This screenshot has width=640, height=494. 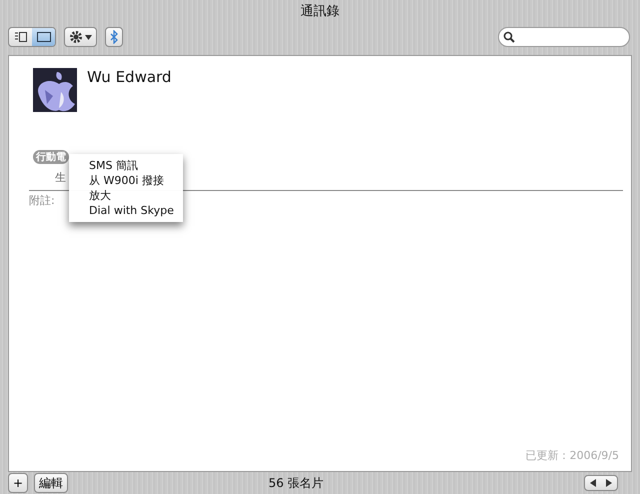 What do you see at coordinates (42, 200) in the screenshot?
I see `note-label: 附註:` at bounding box center [42, 200].